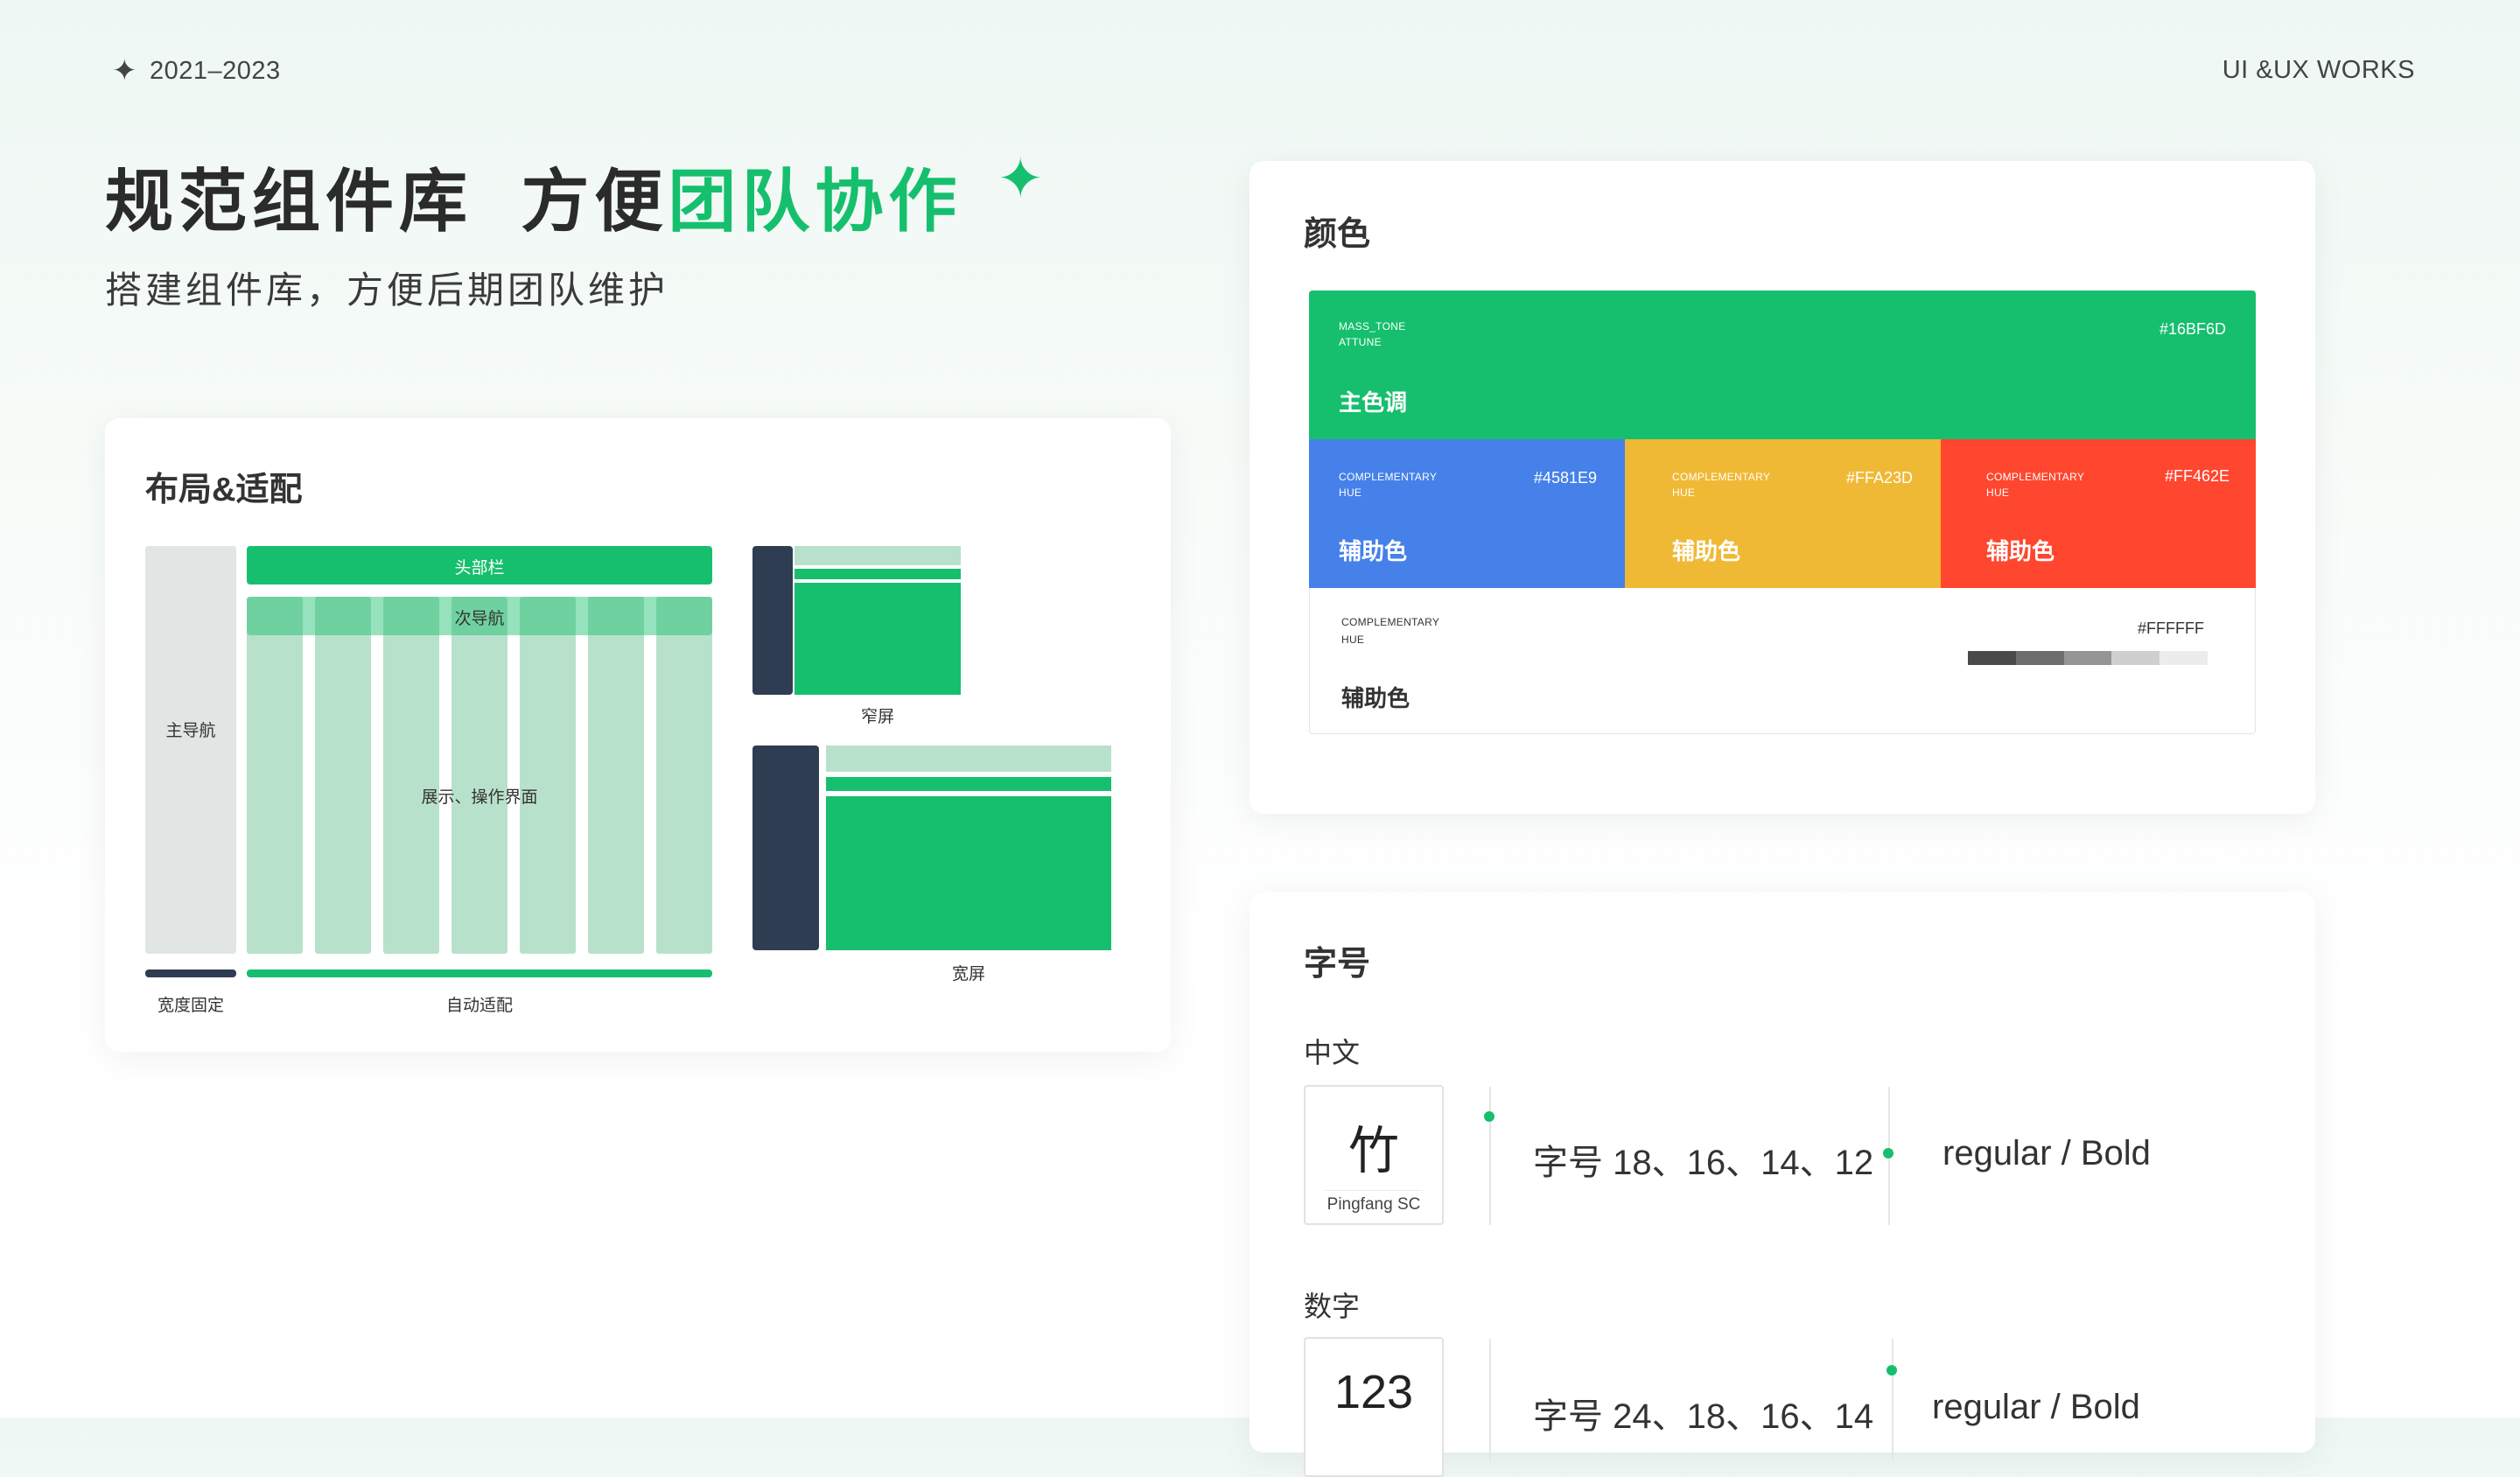  I want to click on yellow-swatch: COMPLEMENTARY HUE #FFA23D 辅助色, so click(1783, 513).